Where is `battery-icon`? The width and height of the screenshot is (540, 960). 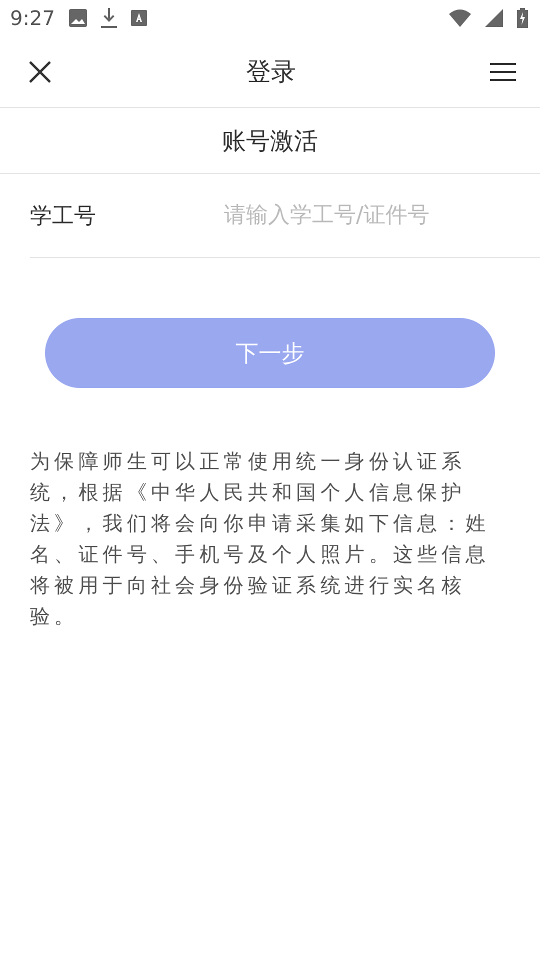
battery-icon is located at coordinates (522, 18).